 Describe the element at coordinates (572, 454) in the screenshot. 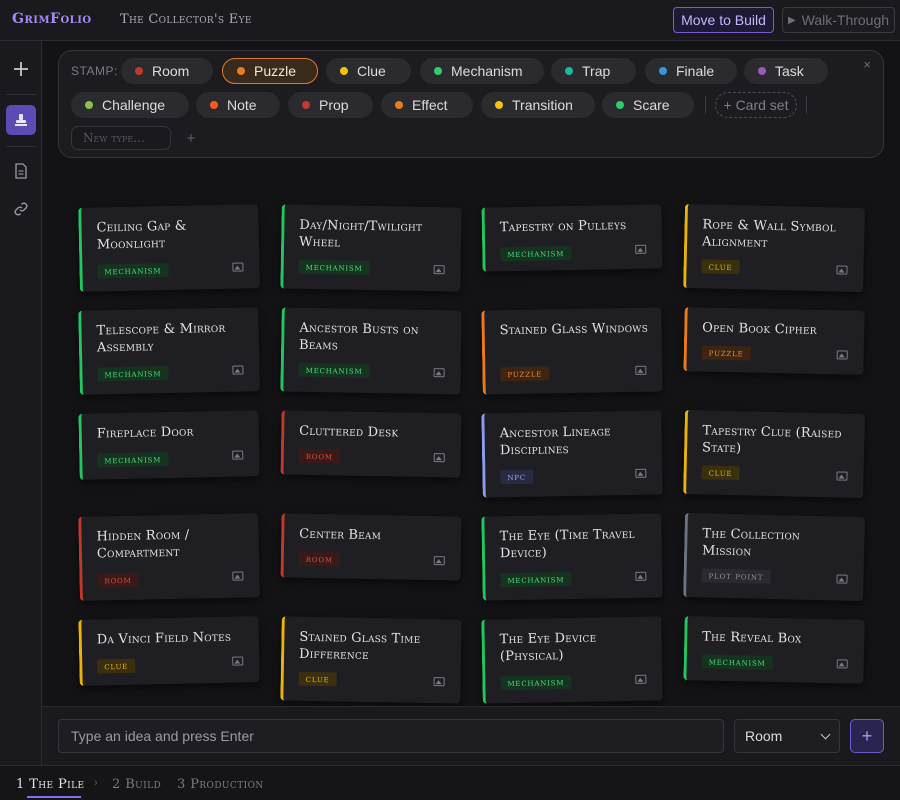

I see `idea-card: Ancestor Lineage Disciplines npc` at that location.